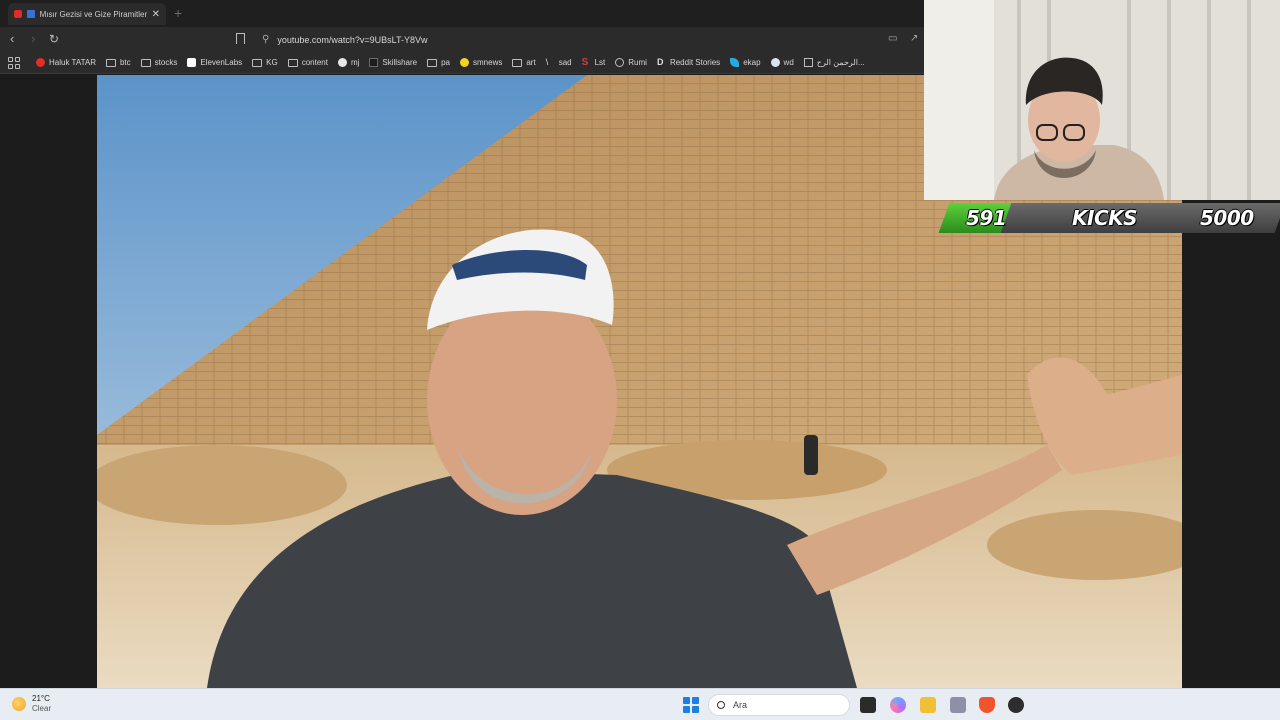 Image resolution: width=1280 pixels, height=720 pixels. Describe the element at coordinates (192, 62) in the screenshot. I see `elevenlabs-icon` at that location.